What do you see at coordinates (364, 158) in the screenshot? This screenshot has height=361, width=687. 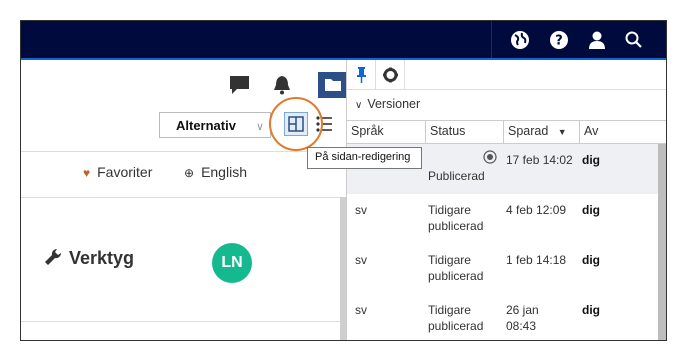 I see `tooltip: På sidan-redigering` at bounding box center [364, 158].